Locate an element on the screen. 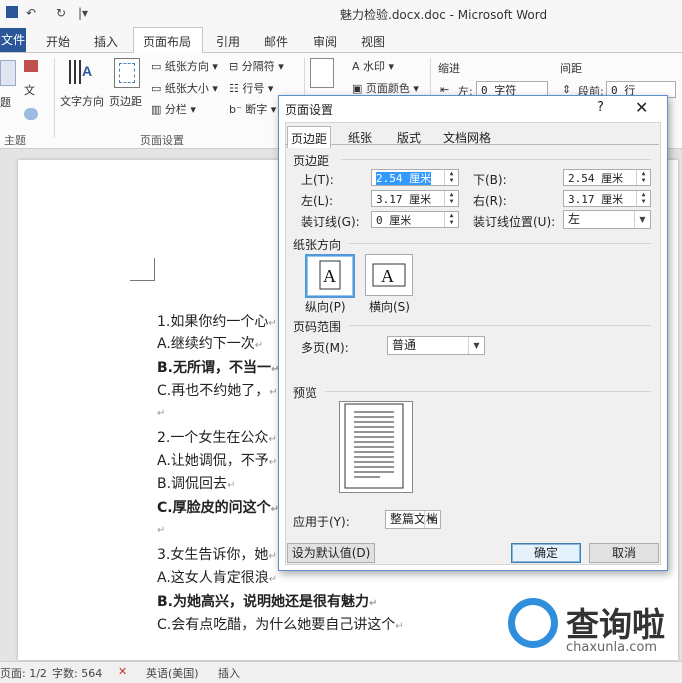 The height and width of the screenshot is (683, 682). ok-button: 确定 is located at coordinates (546, 553).